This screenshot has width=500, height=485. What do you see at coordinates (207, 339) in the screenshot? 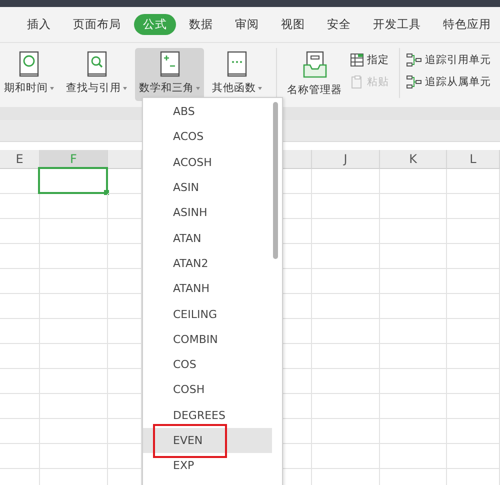
I see `menu-item: COMBIN` at bounding box center [207, 339].